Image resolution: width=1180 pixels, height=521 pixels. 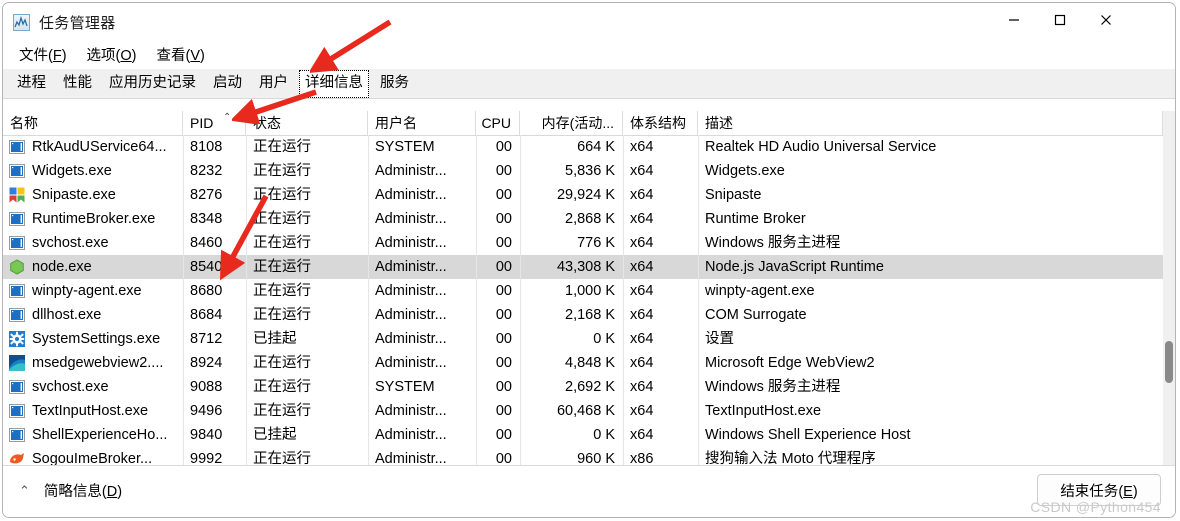 What do you see at coordinates (94, 219) in the screenshot?
I see `cell-name: RuntimeBroker.exe` at bounding box center [94, 219].